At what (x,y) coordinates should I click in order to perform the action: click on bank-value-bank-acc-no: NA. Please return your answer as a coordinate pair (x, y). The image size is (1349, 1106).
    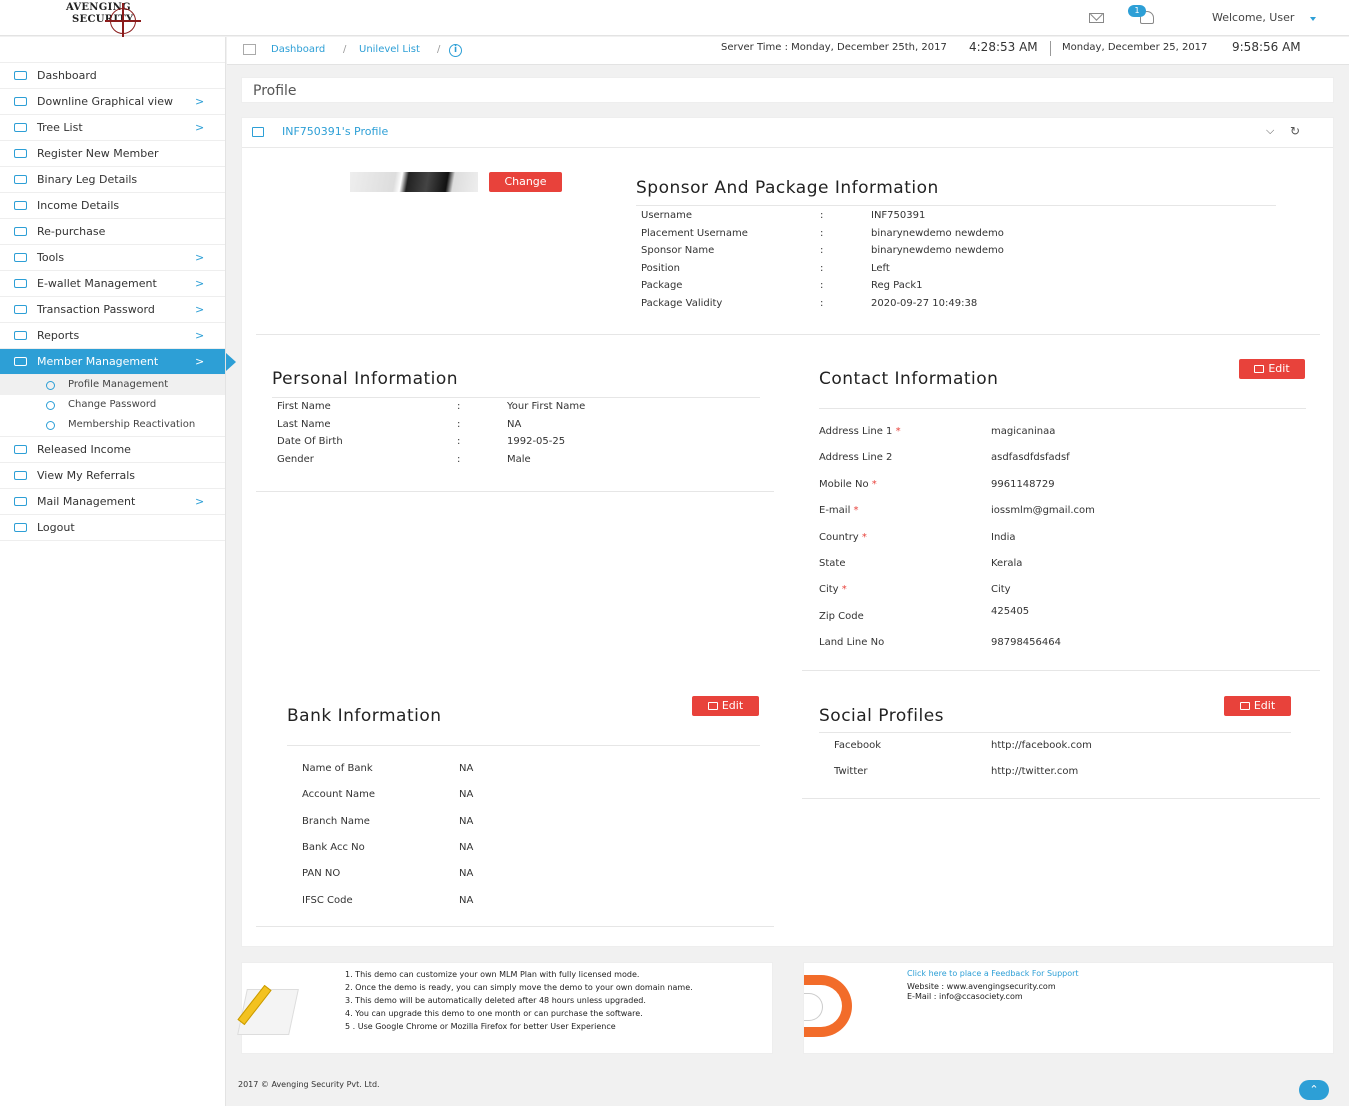
    Looking at the image, I should click on (466, 847).